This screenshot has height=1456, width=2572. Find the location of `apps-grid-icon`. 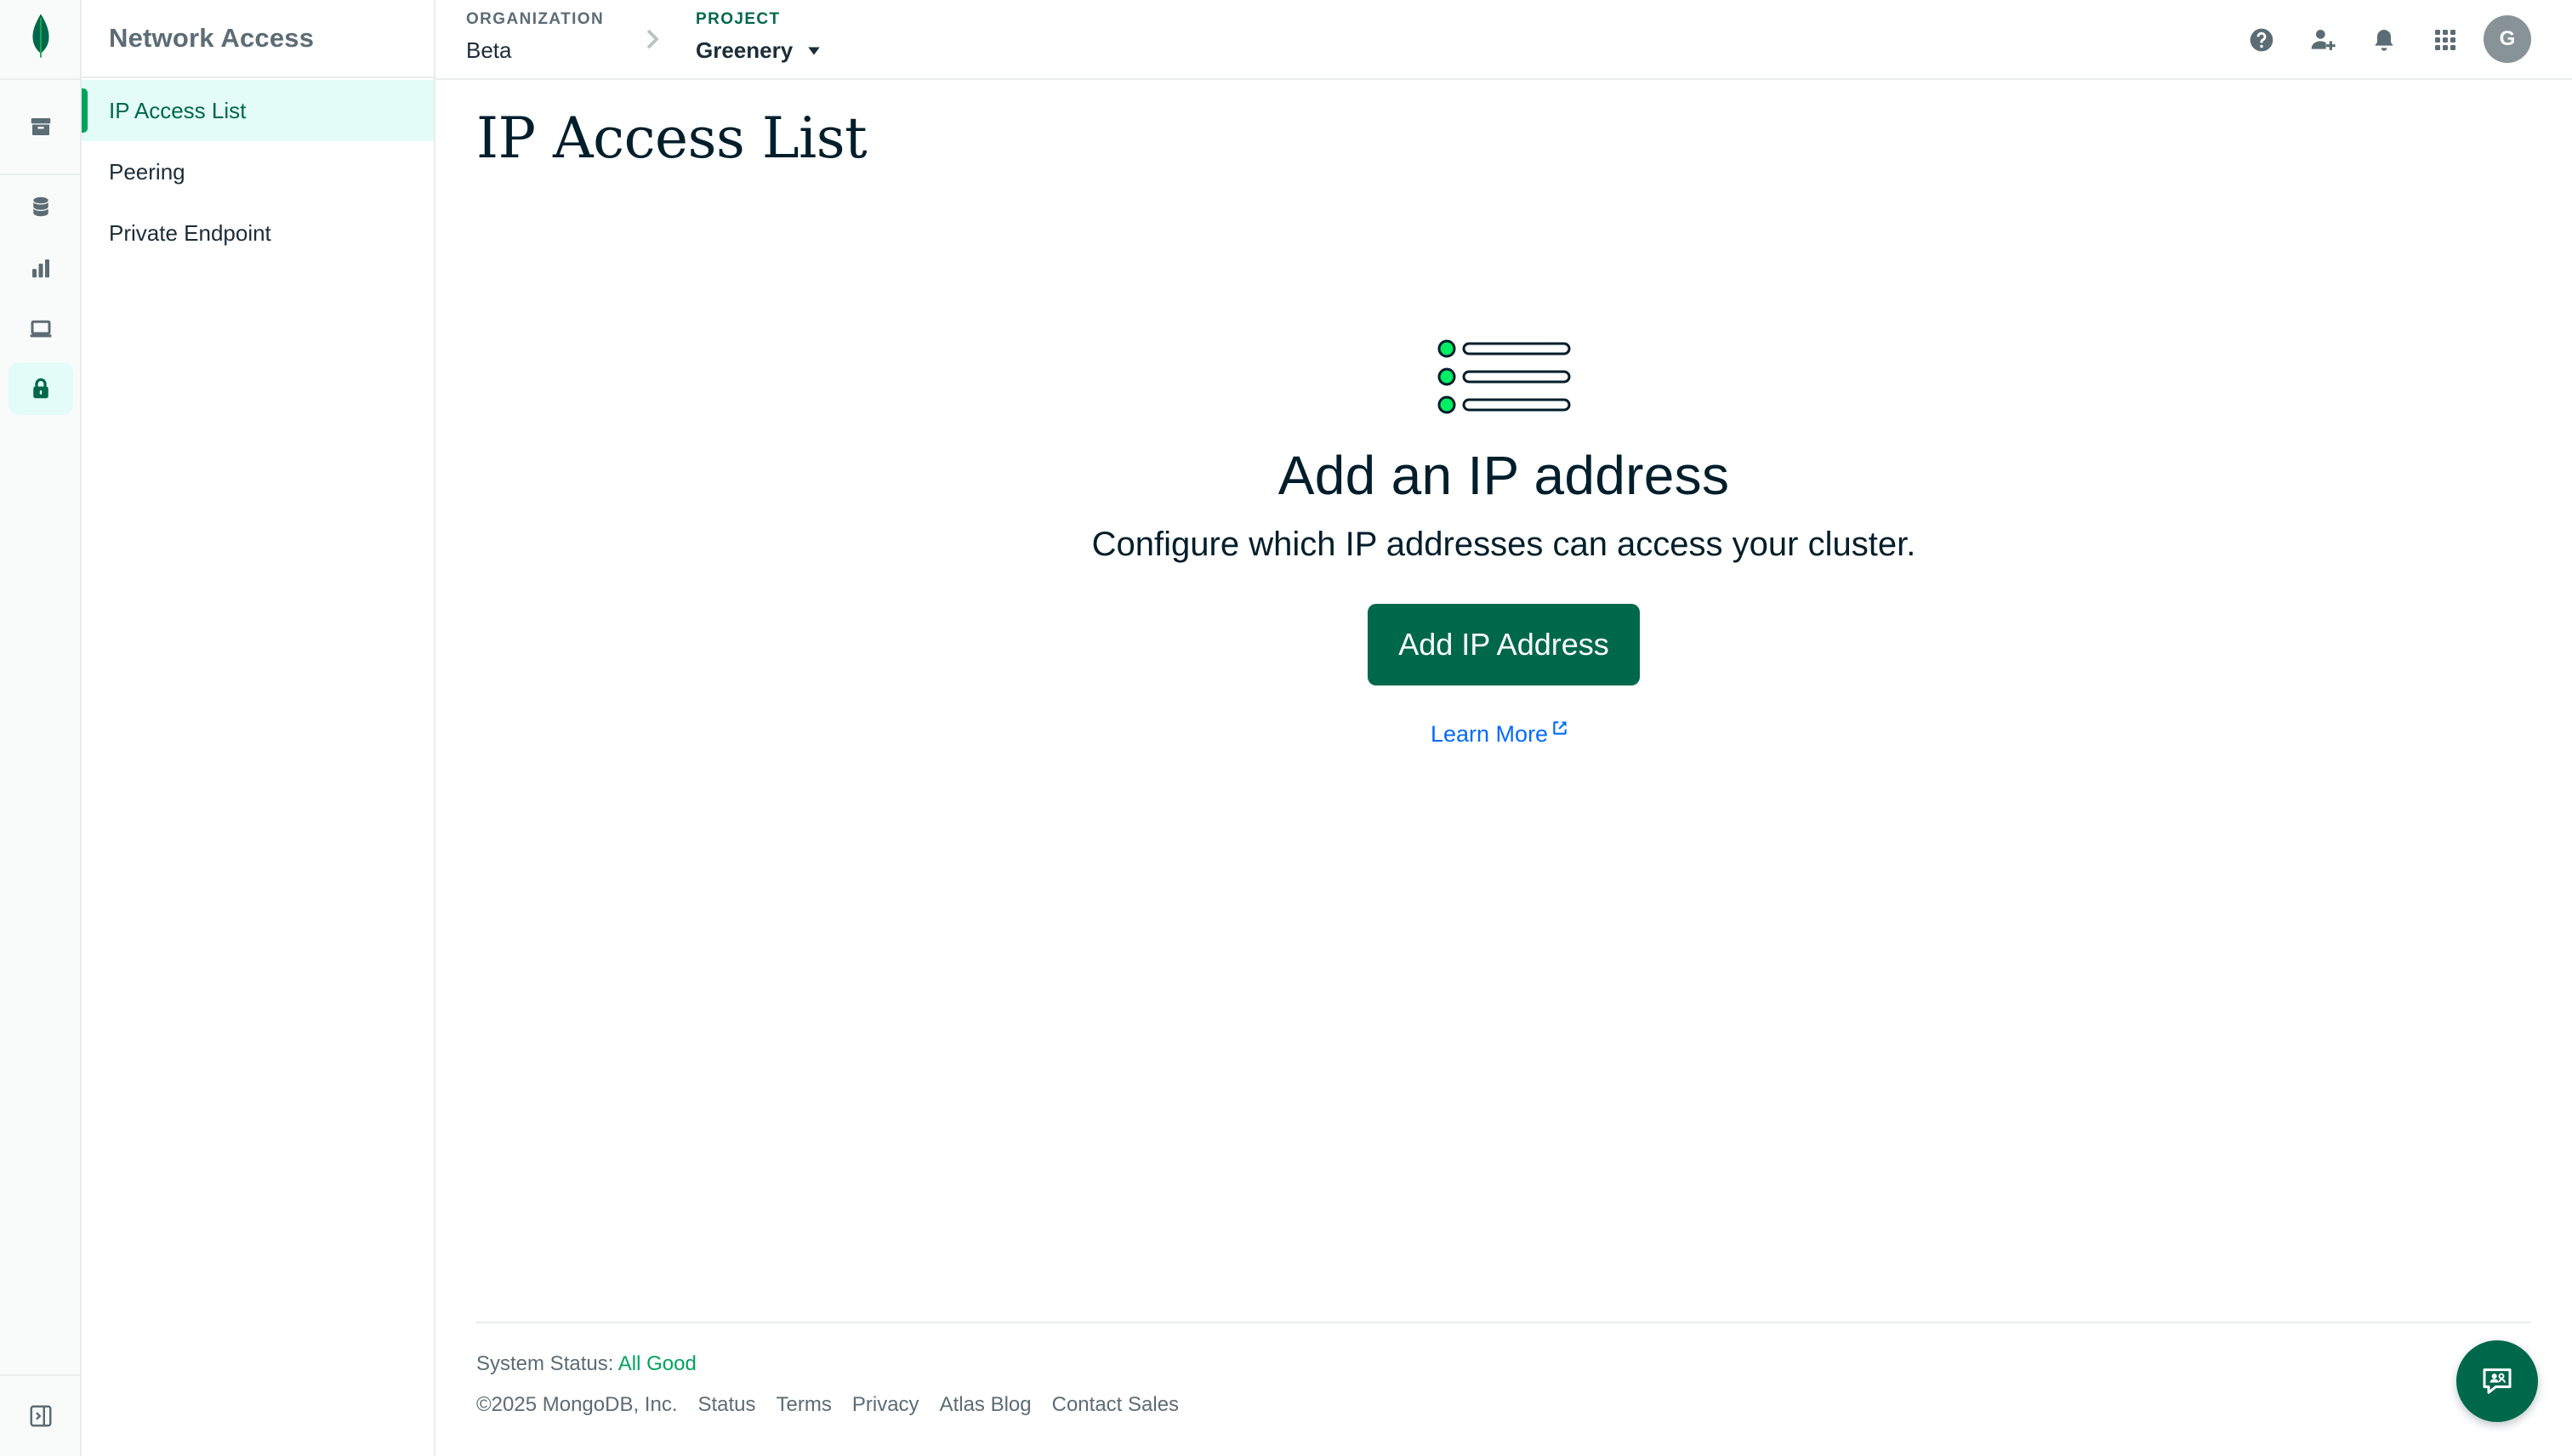

apps-grid-icon is located at coordinates (2445, 40).